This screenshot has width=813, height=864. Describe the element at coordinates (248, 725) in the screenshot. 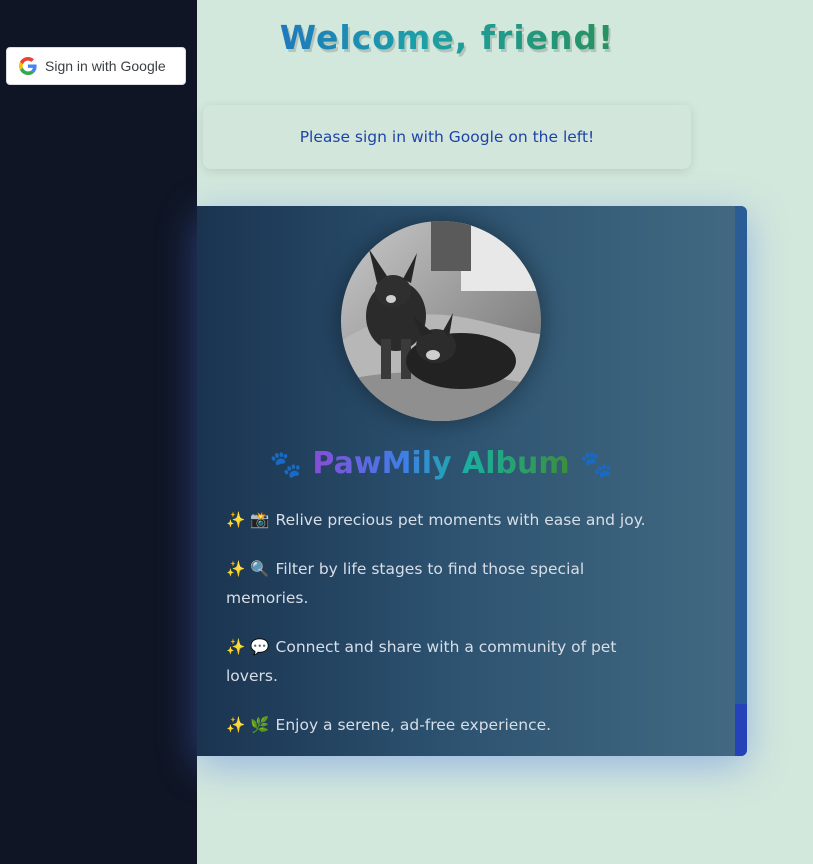

I see `sparkles-herb-icon: ✨ 🌿` at that location.